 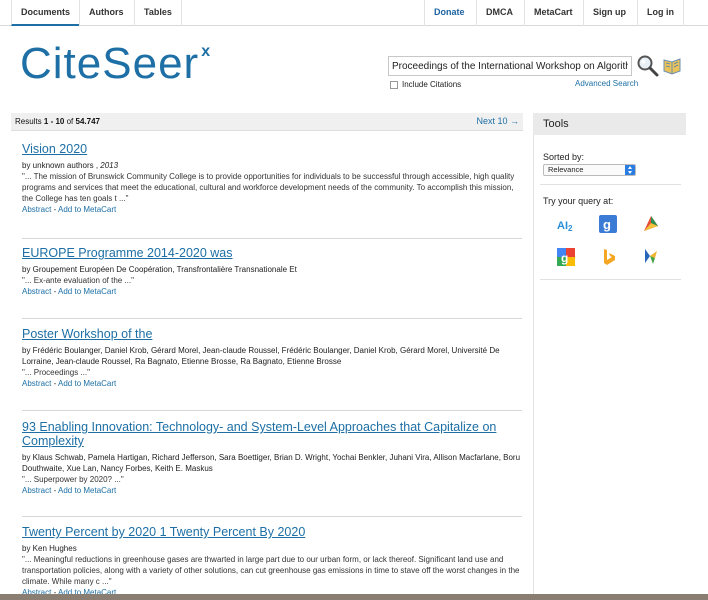 I want to click on advanced-search-link: Advanced Search, so click(x=606, y=83).